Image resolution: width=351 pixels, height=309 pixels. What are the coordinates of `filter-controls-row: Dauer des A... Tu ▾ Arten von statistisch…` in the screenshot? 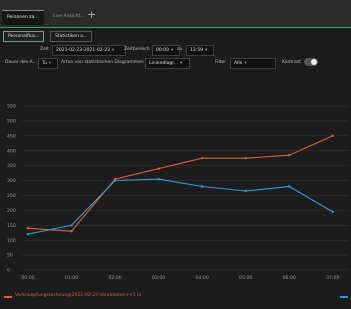 It's located at (175, 64).